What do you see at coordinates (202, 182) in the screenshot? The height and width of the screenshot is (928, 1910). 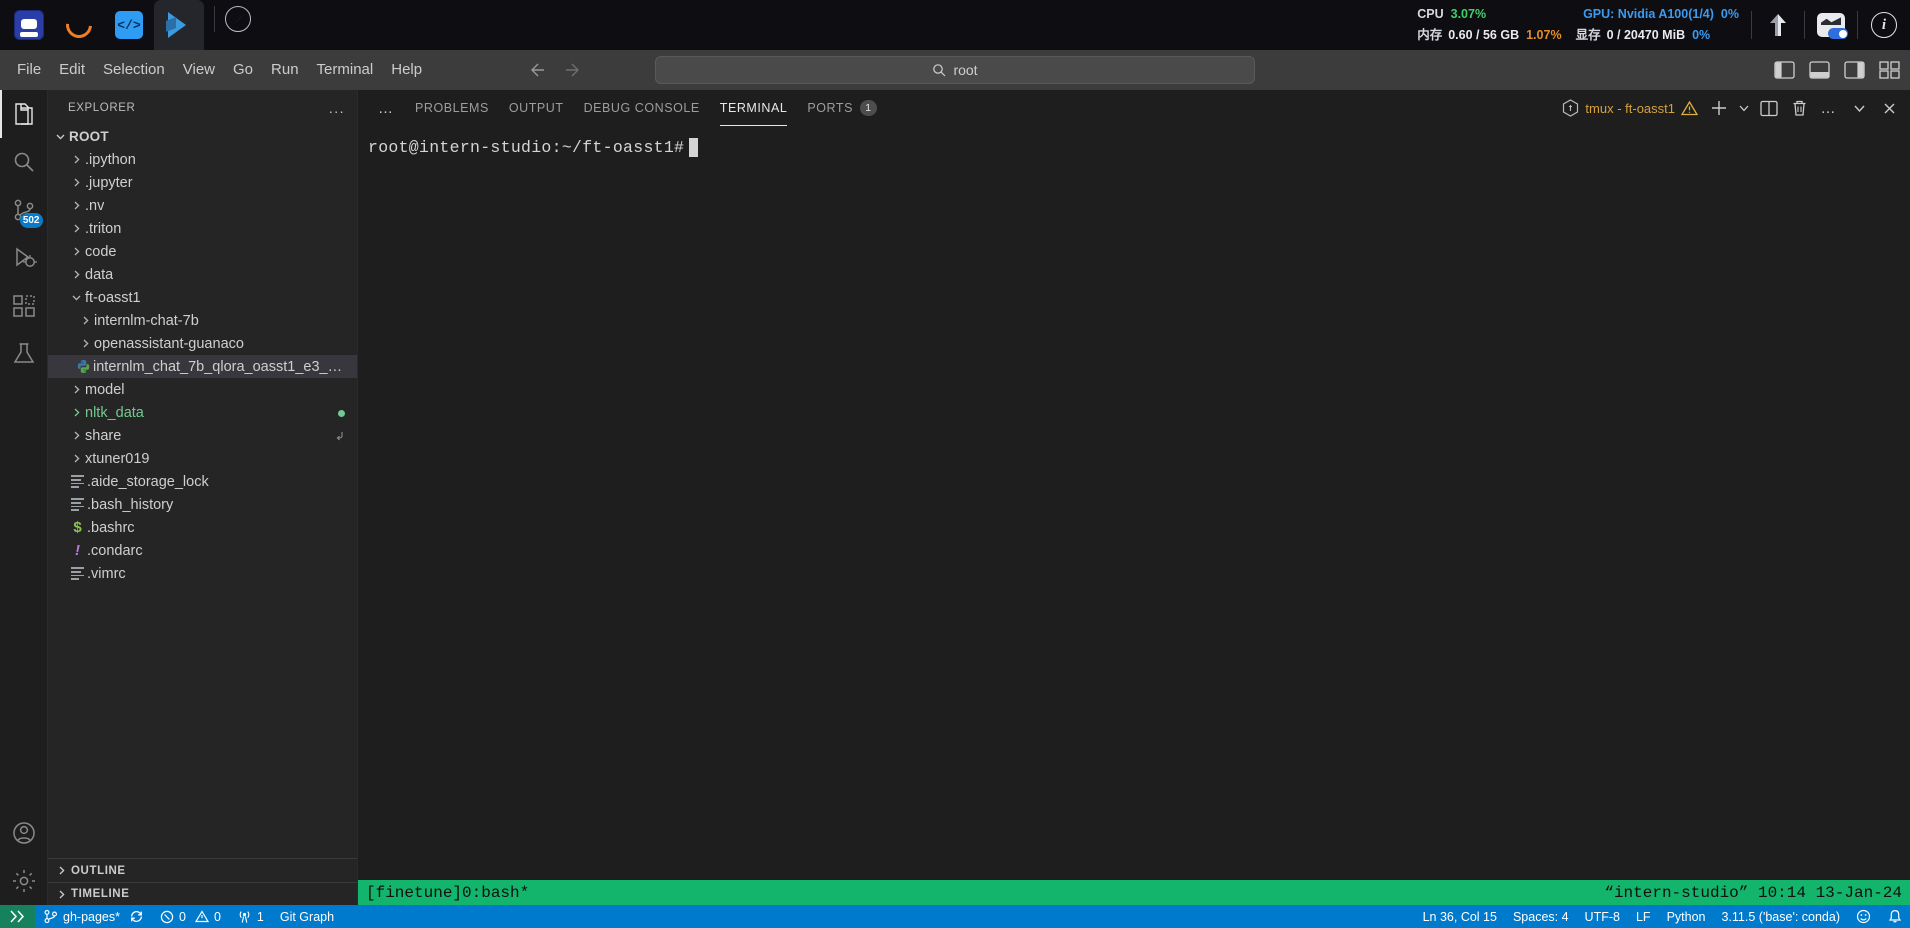 I see `tree-row-jupyter: .jupyter` at bounding box center [202, 182].